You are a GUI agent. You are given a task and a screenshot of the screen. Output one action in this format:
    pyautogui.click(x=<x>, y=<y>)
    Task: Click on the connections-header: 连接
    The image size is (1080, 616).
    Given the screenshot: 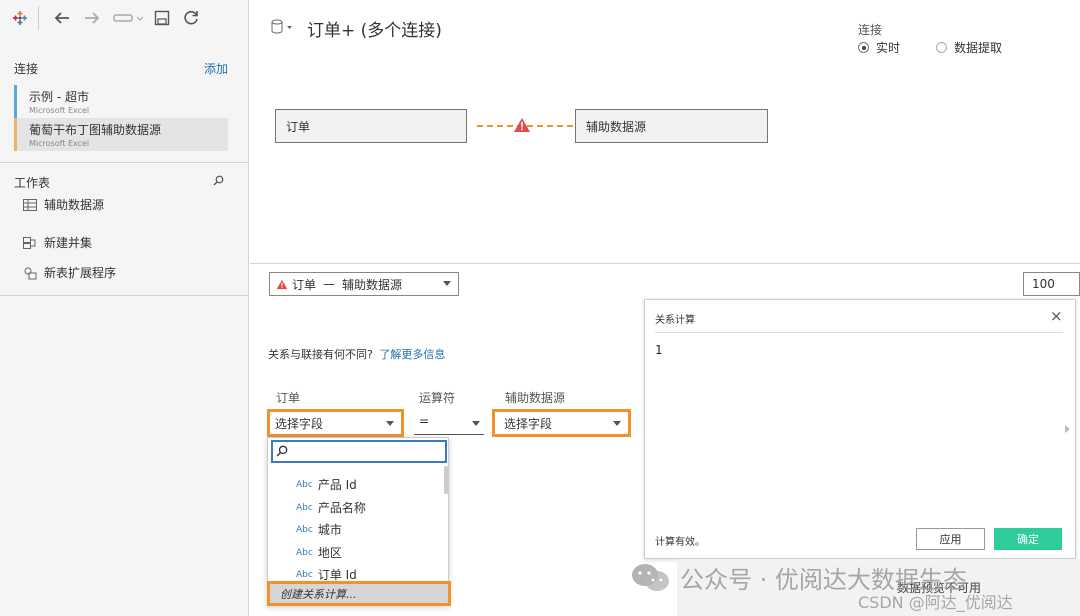 What is the action you would take?
    pyautogui.click(x=26, y=69)
    